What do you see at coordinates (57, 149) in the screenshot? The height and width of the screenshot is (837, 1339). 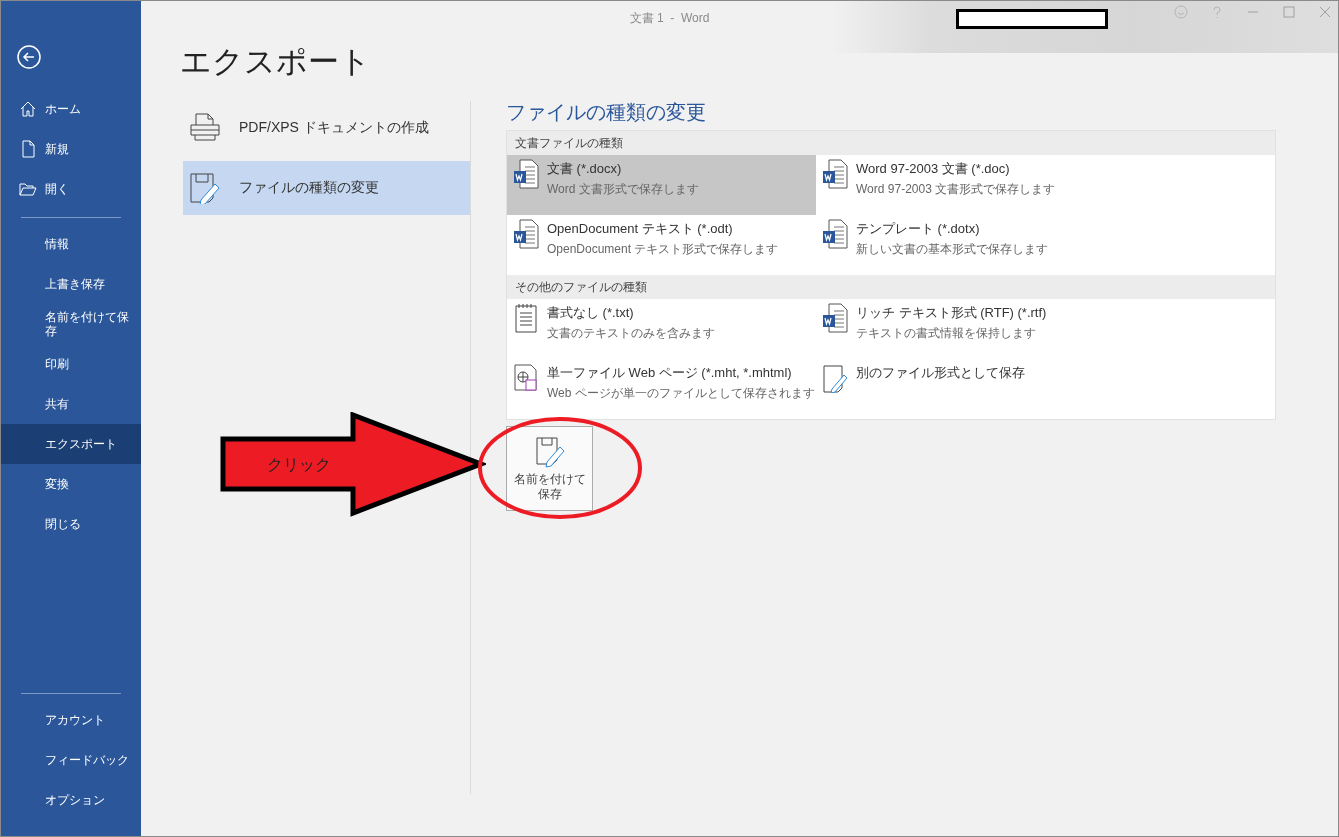 I see `sidebar-label: 新規` at bounding box center [57, 149].